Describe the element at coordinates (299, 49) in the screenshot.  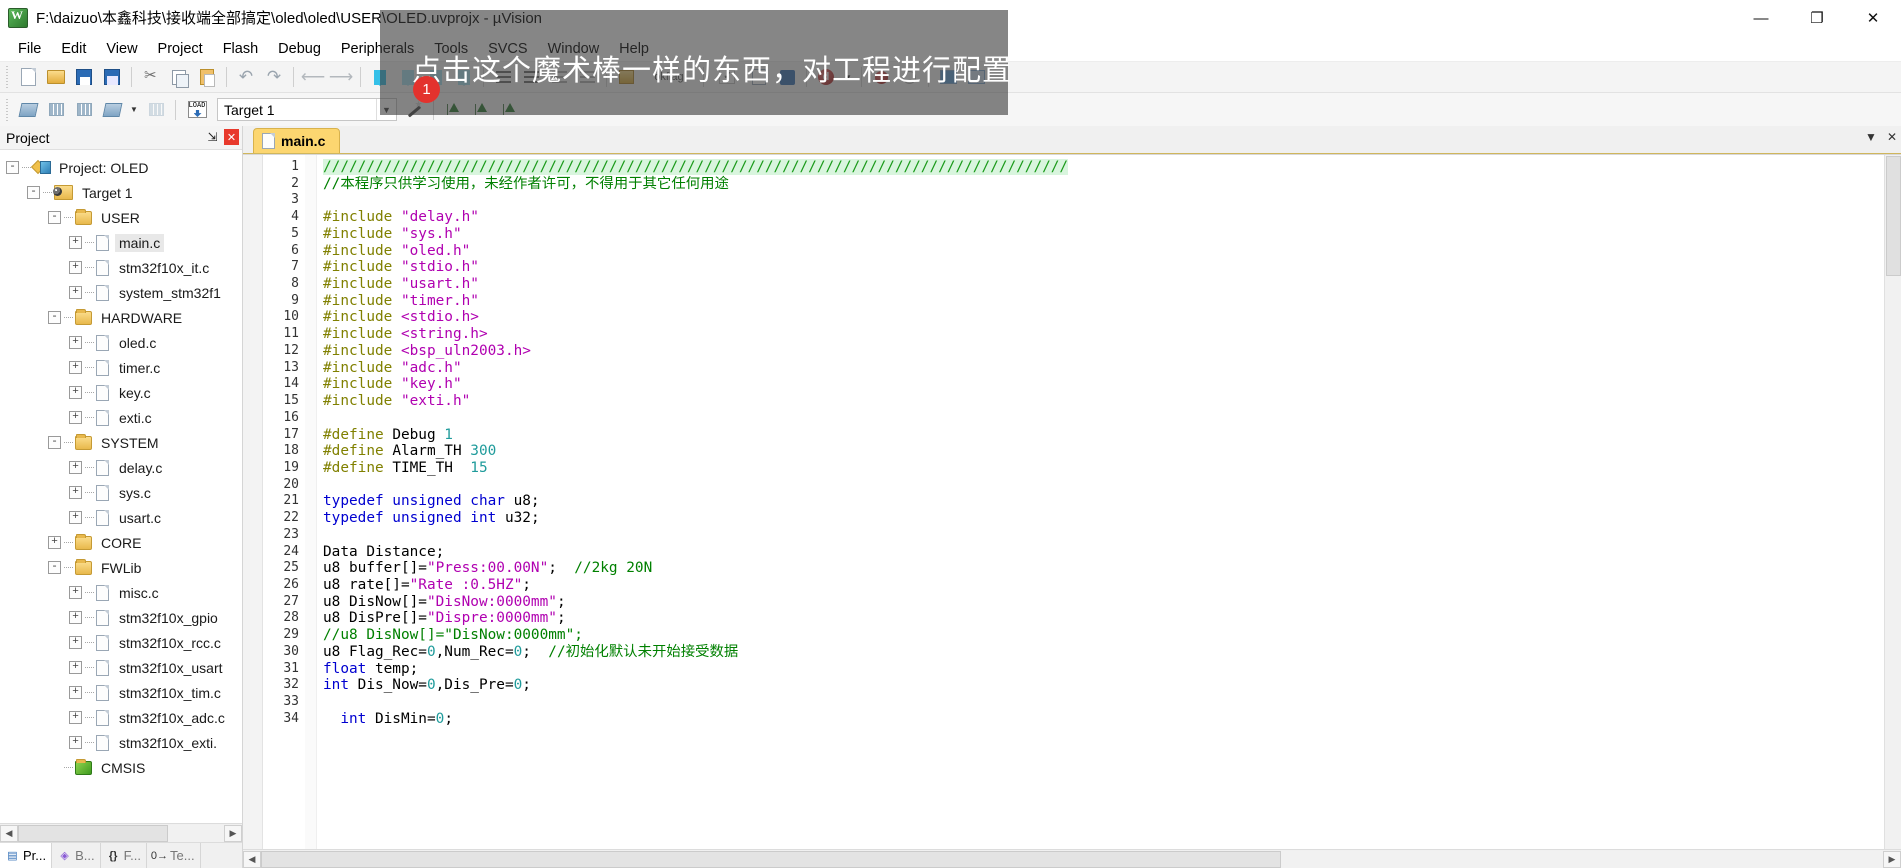
I see `menu-item-debug: Debug` at that location.